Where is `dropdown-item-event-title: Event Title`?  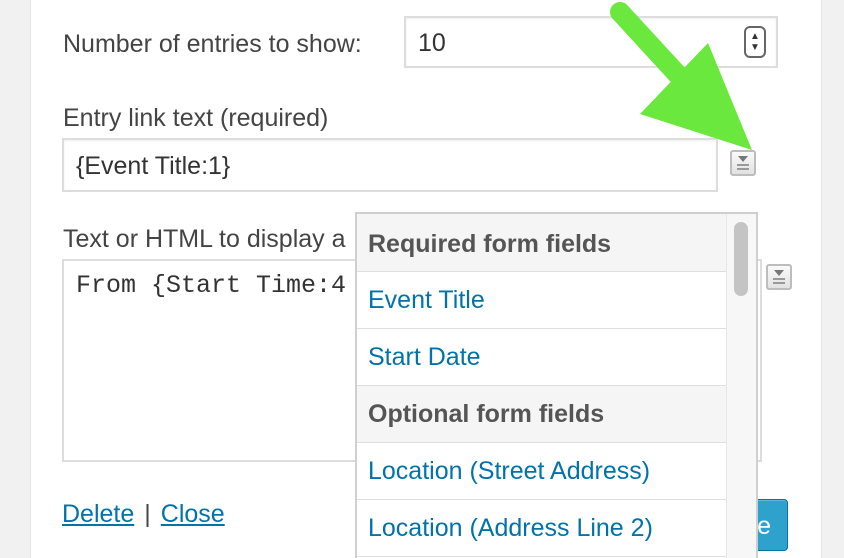 dropdown-item-event-title: Event Title is located at coordinates (541, 300).